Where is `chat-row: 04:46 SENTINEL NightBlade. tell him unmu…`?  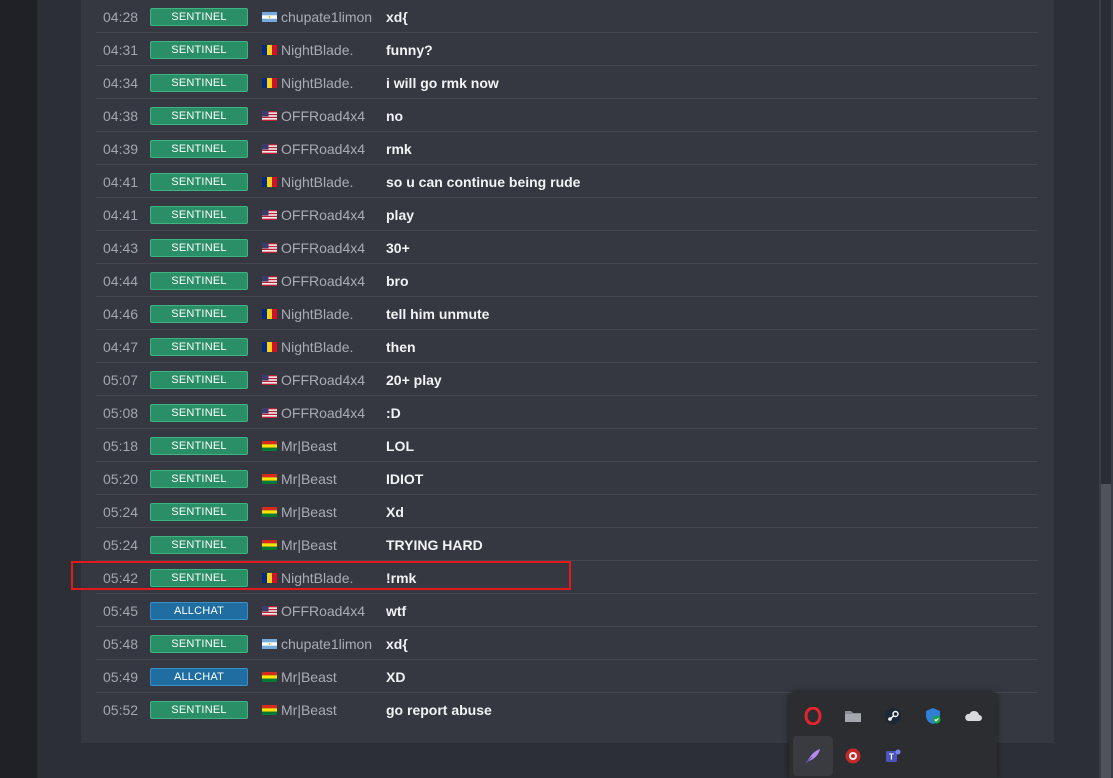 chat-row: 04:46 SENTINEL NightBlade. tell him unmu… is located at coordinates (567, 313).